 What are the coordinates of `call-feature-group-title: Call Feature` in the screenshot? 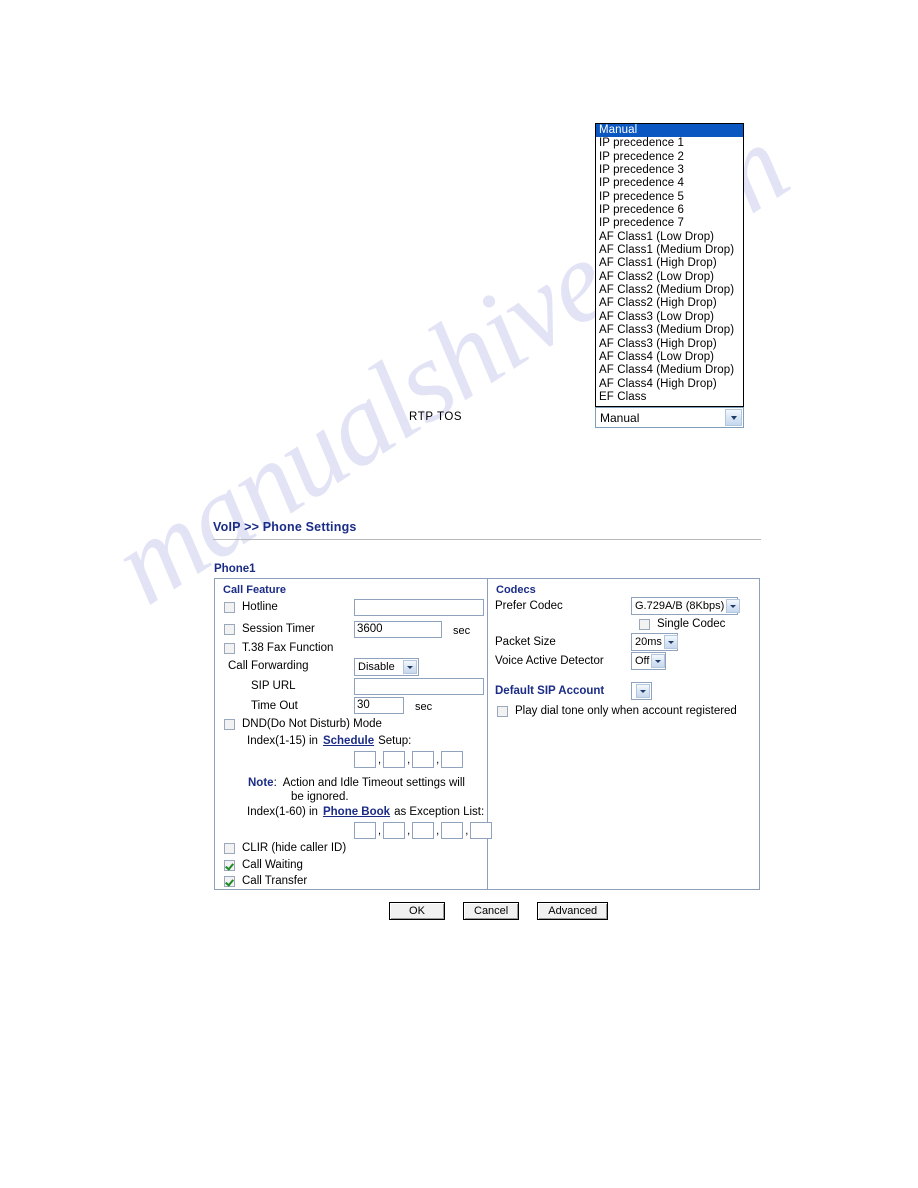 It's located at (254, 590).